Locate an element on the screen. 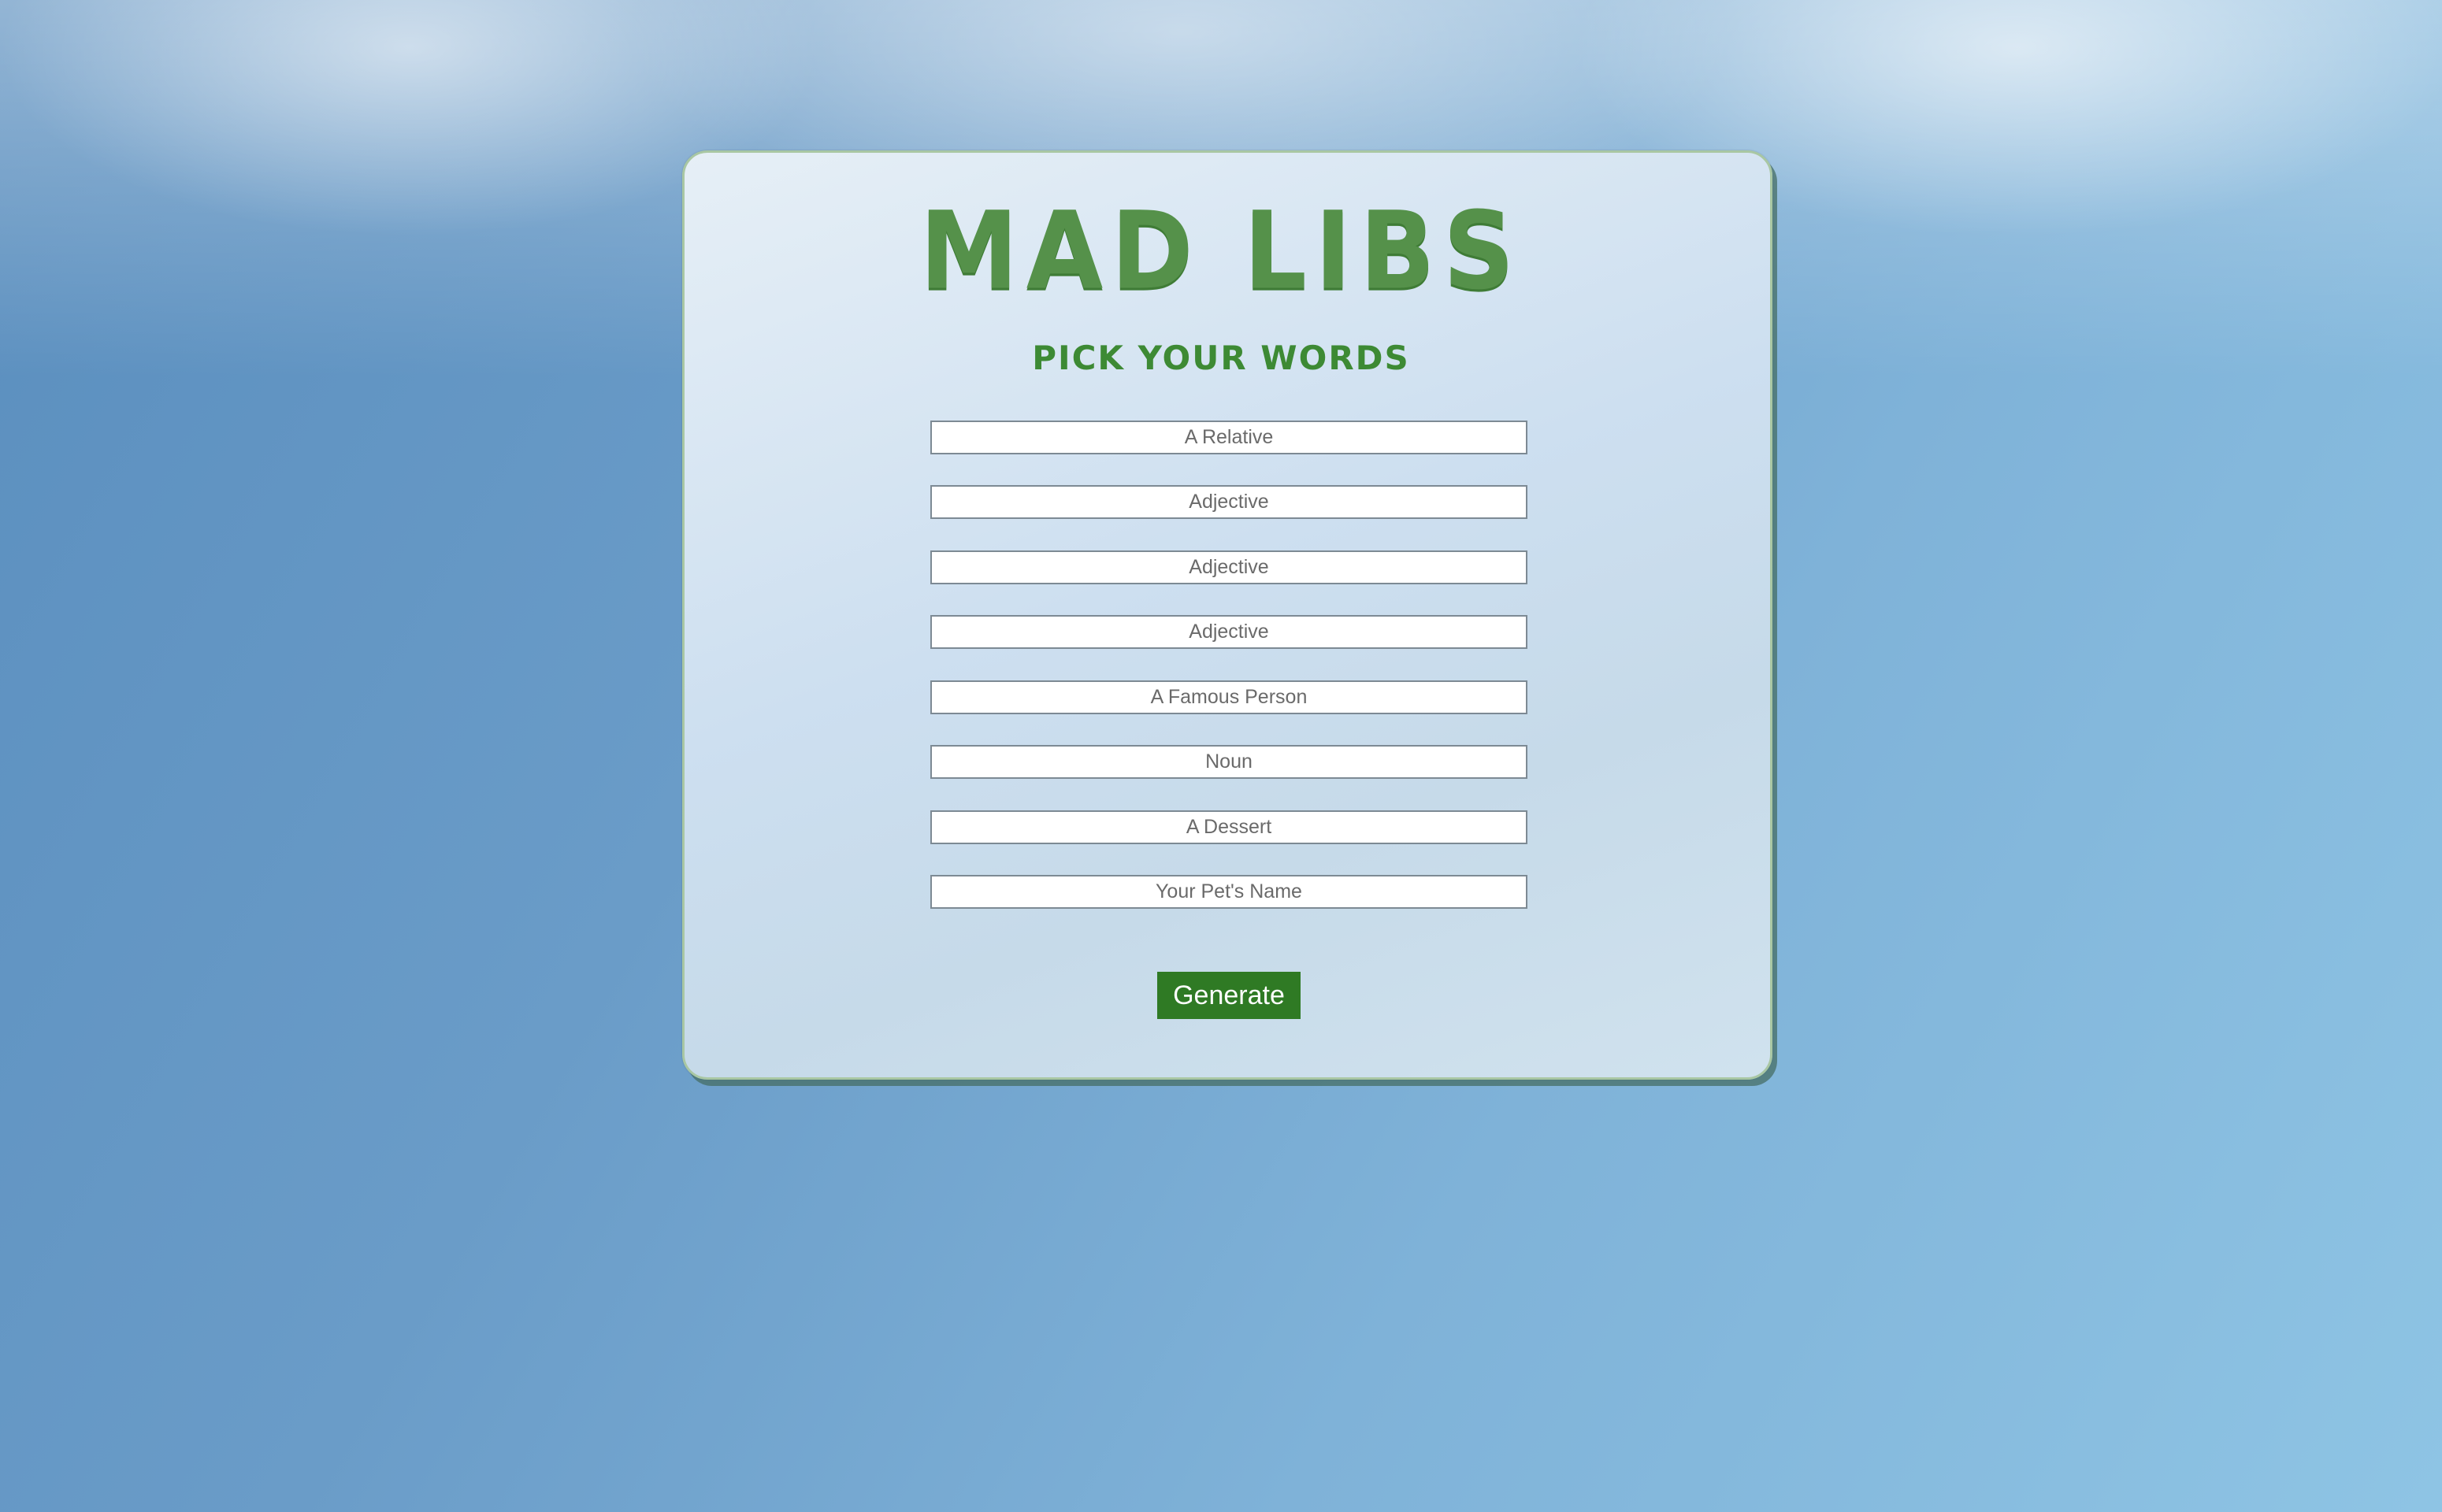 This screenshot has width=2442, height=1512. noun-input is located at coordinates (1228, 762).